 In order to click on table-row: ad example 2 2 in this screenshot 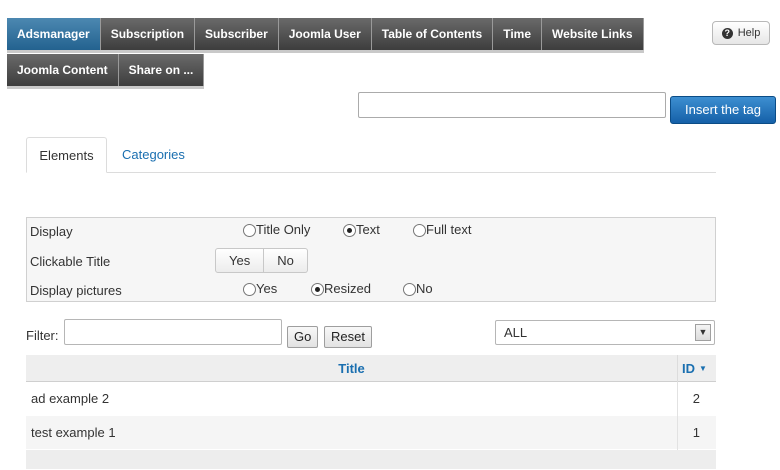, I will do `click(371, 399)`.